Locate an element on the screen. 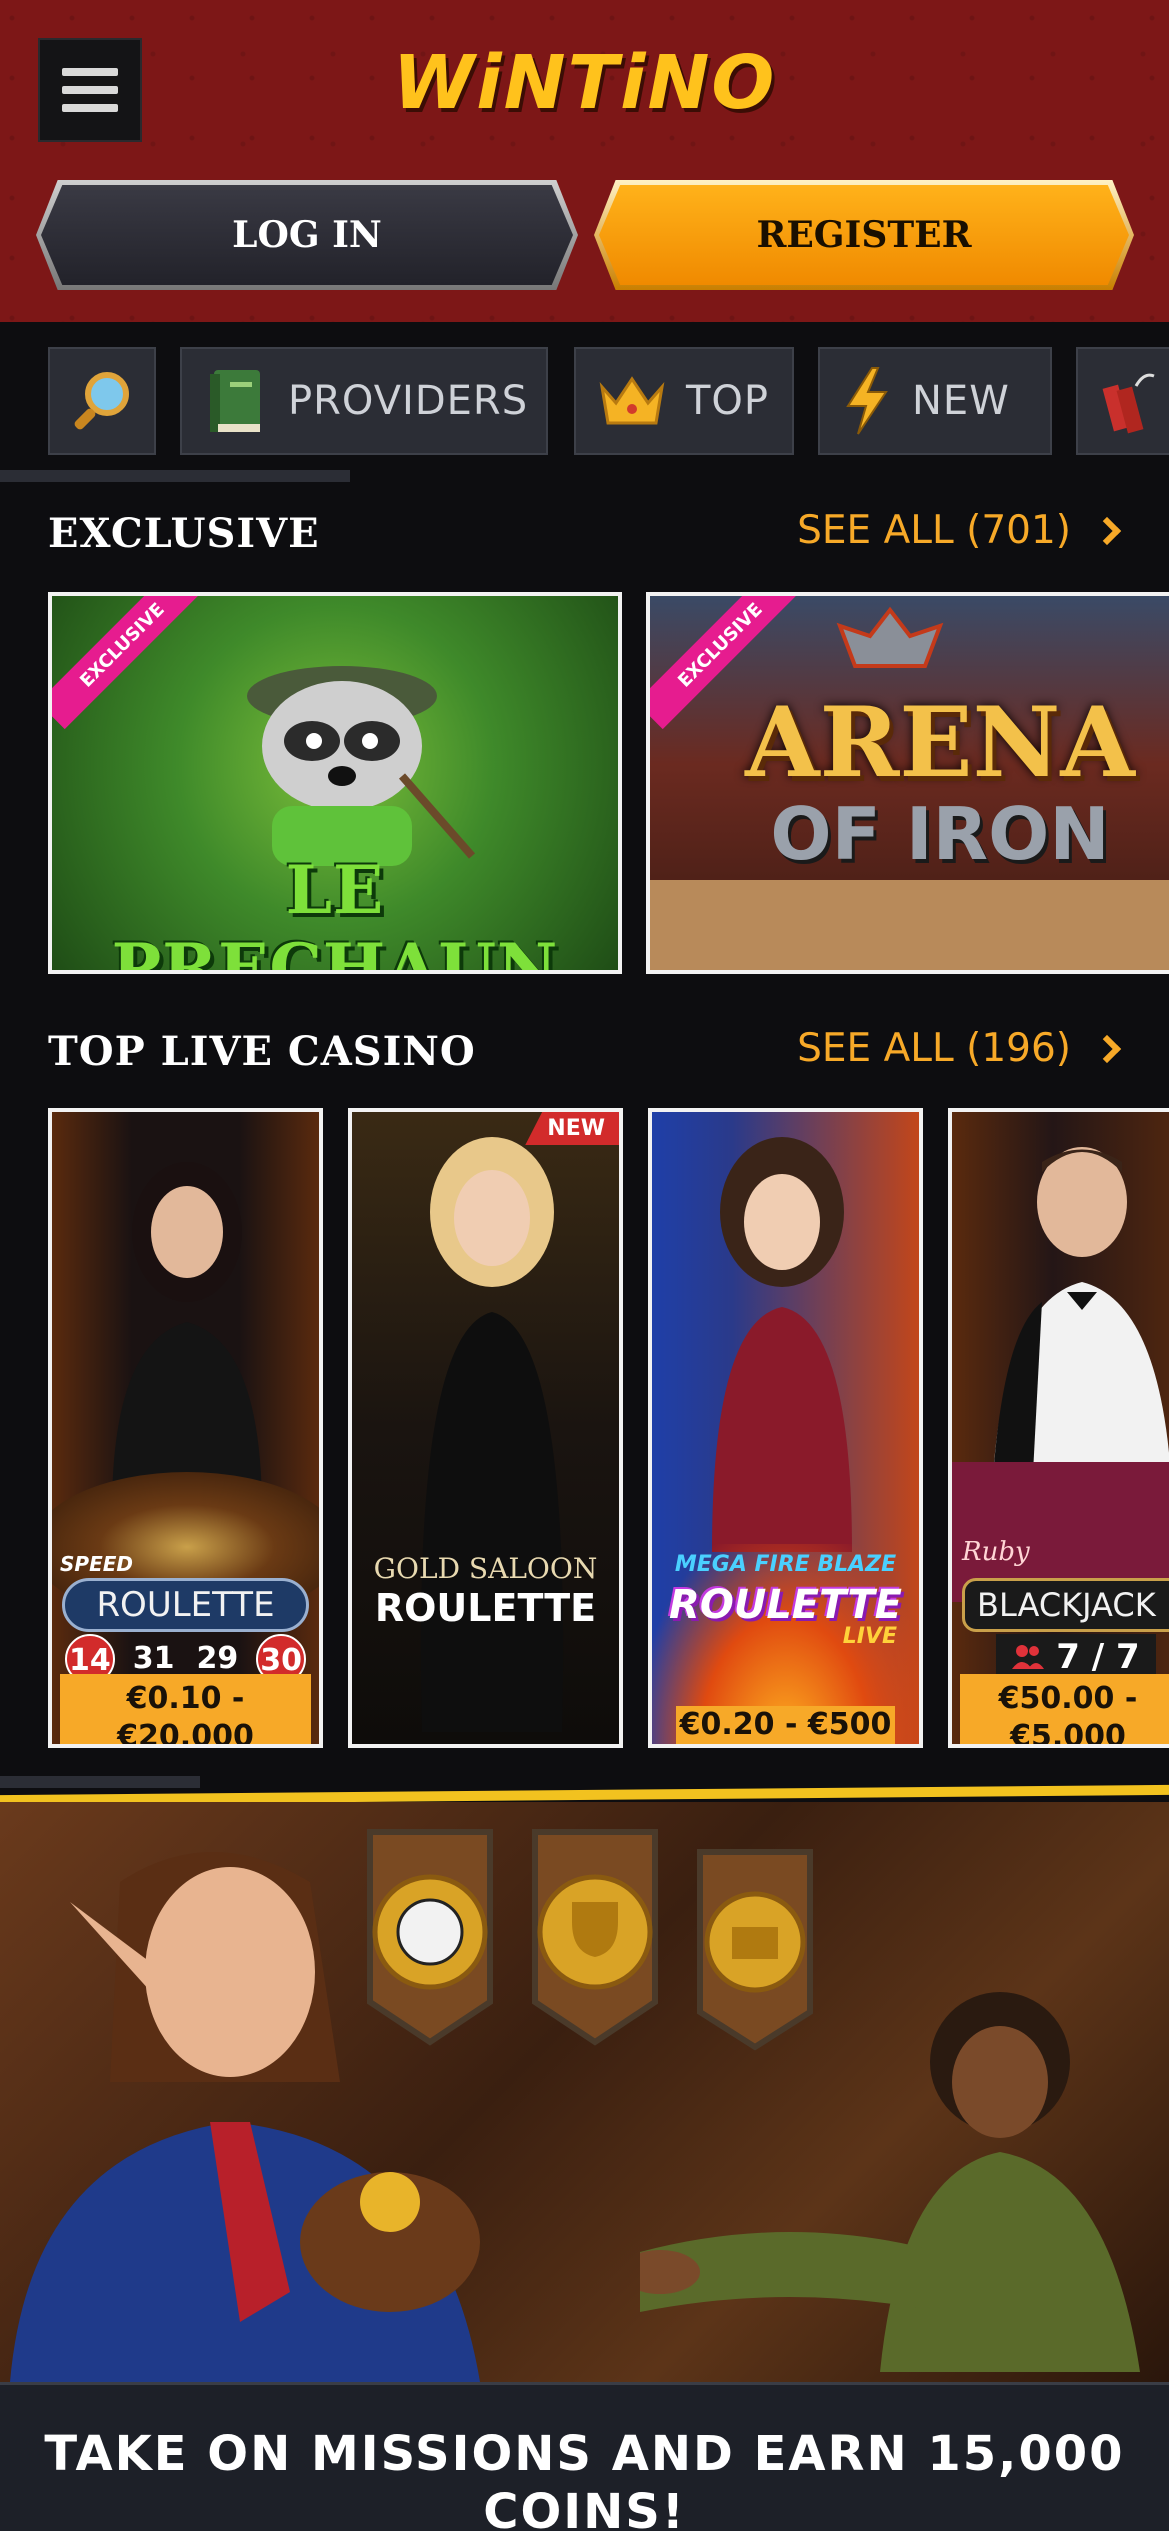  crown-icon is located at coordinates (632, 400).